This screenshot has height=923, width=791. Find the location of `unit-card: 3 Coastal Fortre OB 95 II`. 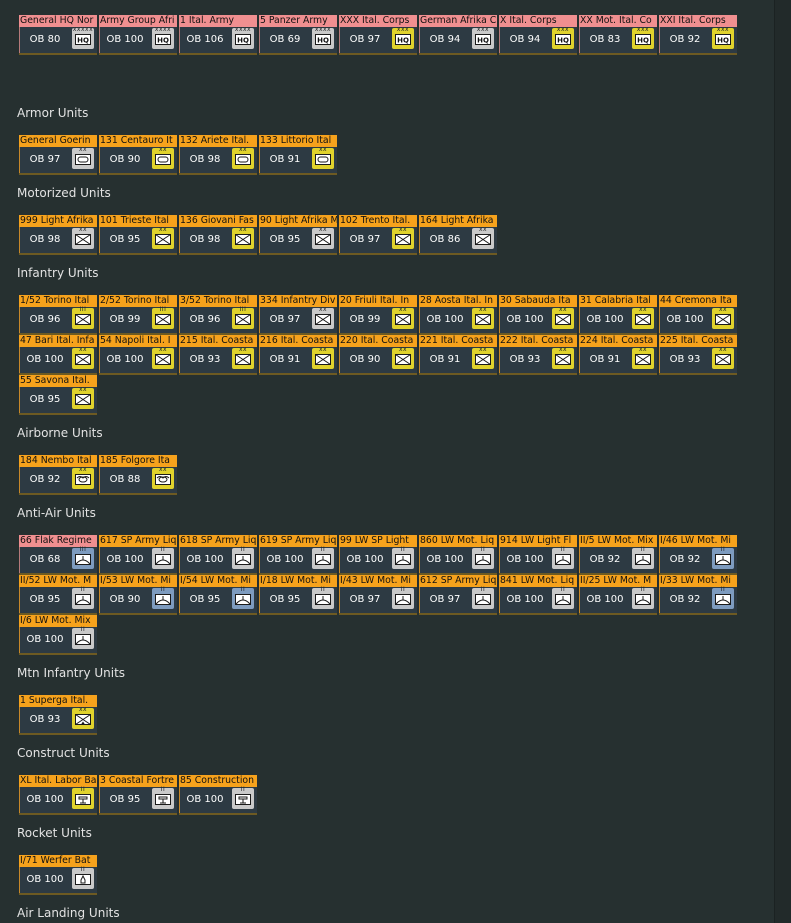

unit-card: 3 Coastal Fortre OB 95 II is located at coordinates (138, 795).